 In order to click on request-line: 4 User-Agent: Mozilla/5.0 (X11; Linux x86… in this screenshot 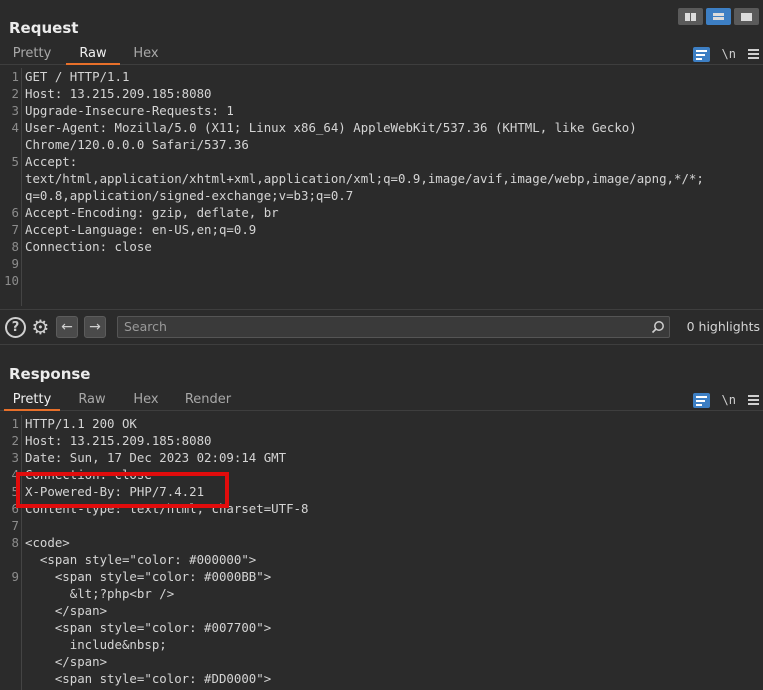, I will do `click(381, 127)`.